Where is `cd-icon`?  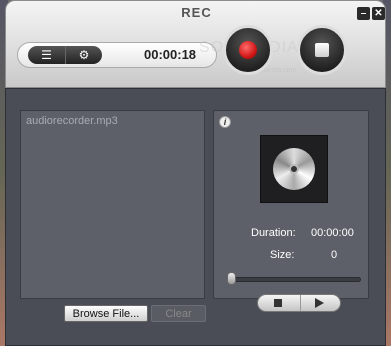
cd-icon is located at coordinates (294, 169).